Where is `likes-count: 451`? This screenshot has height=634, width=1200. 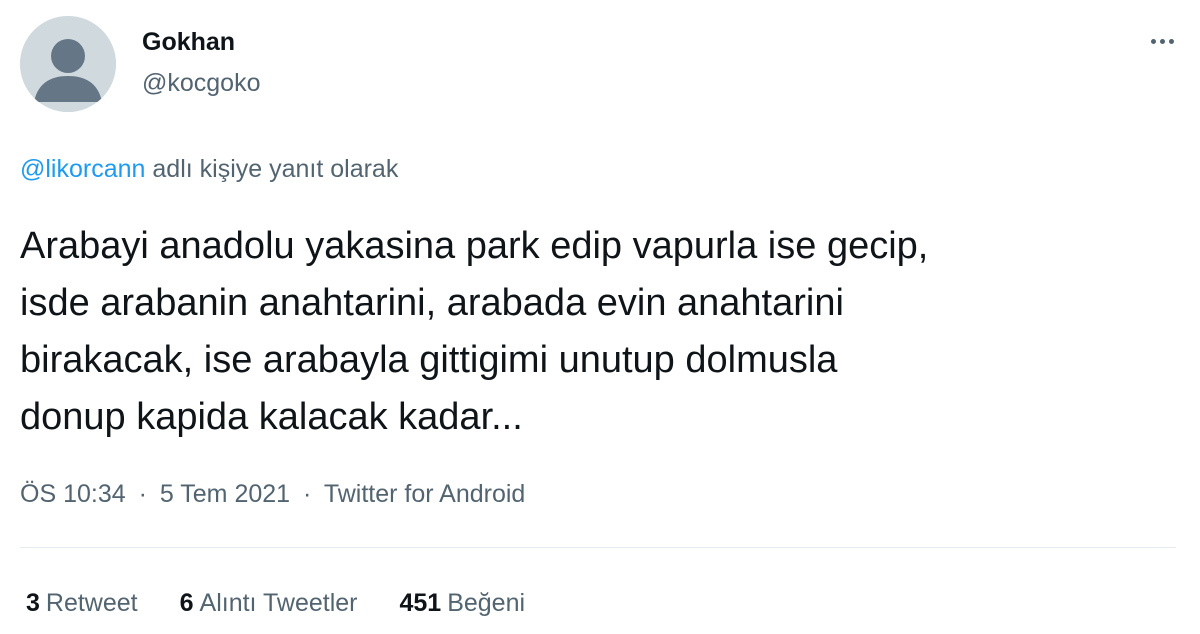 likes-count: 451 is located at coordinates (420, 603).